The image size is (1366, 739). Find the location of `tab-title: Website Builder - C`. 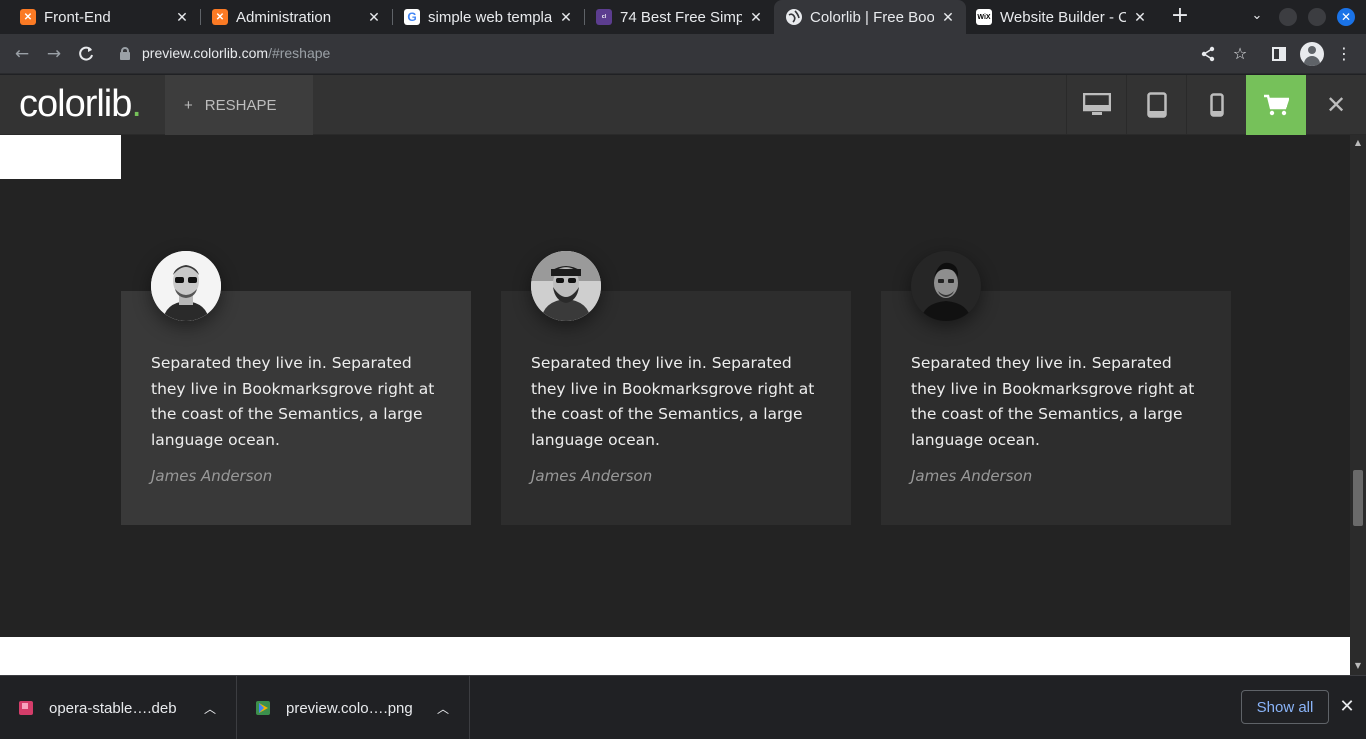

tab-title: Website Builder - C is located at coordinates (1063, 17).